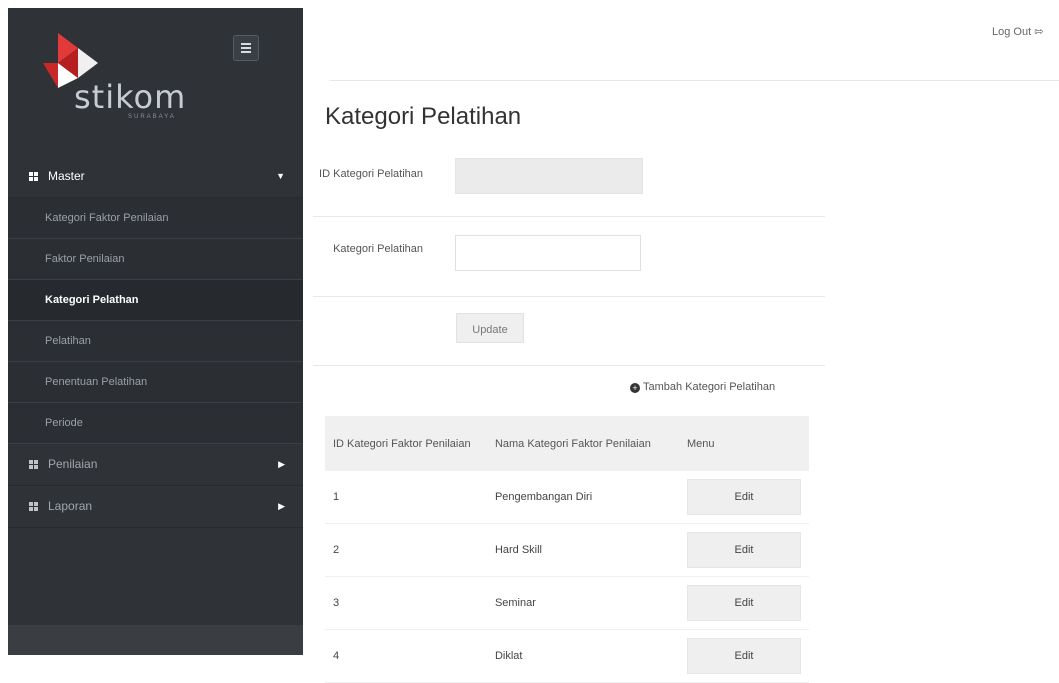  I want to click on cell-id: 4, so click(406, 656).